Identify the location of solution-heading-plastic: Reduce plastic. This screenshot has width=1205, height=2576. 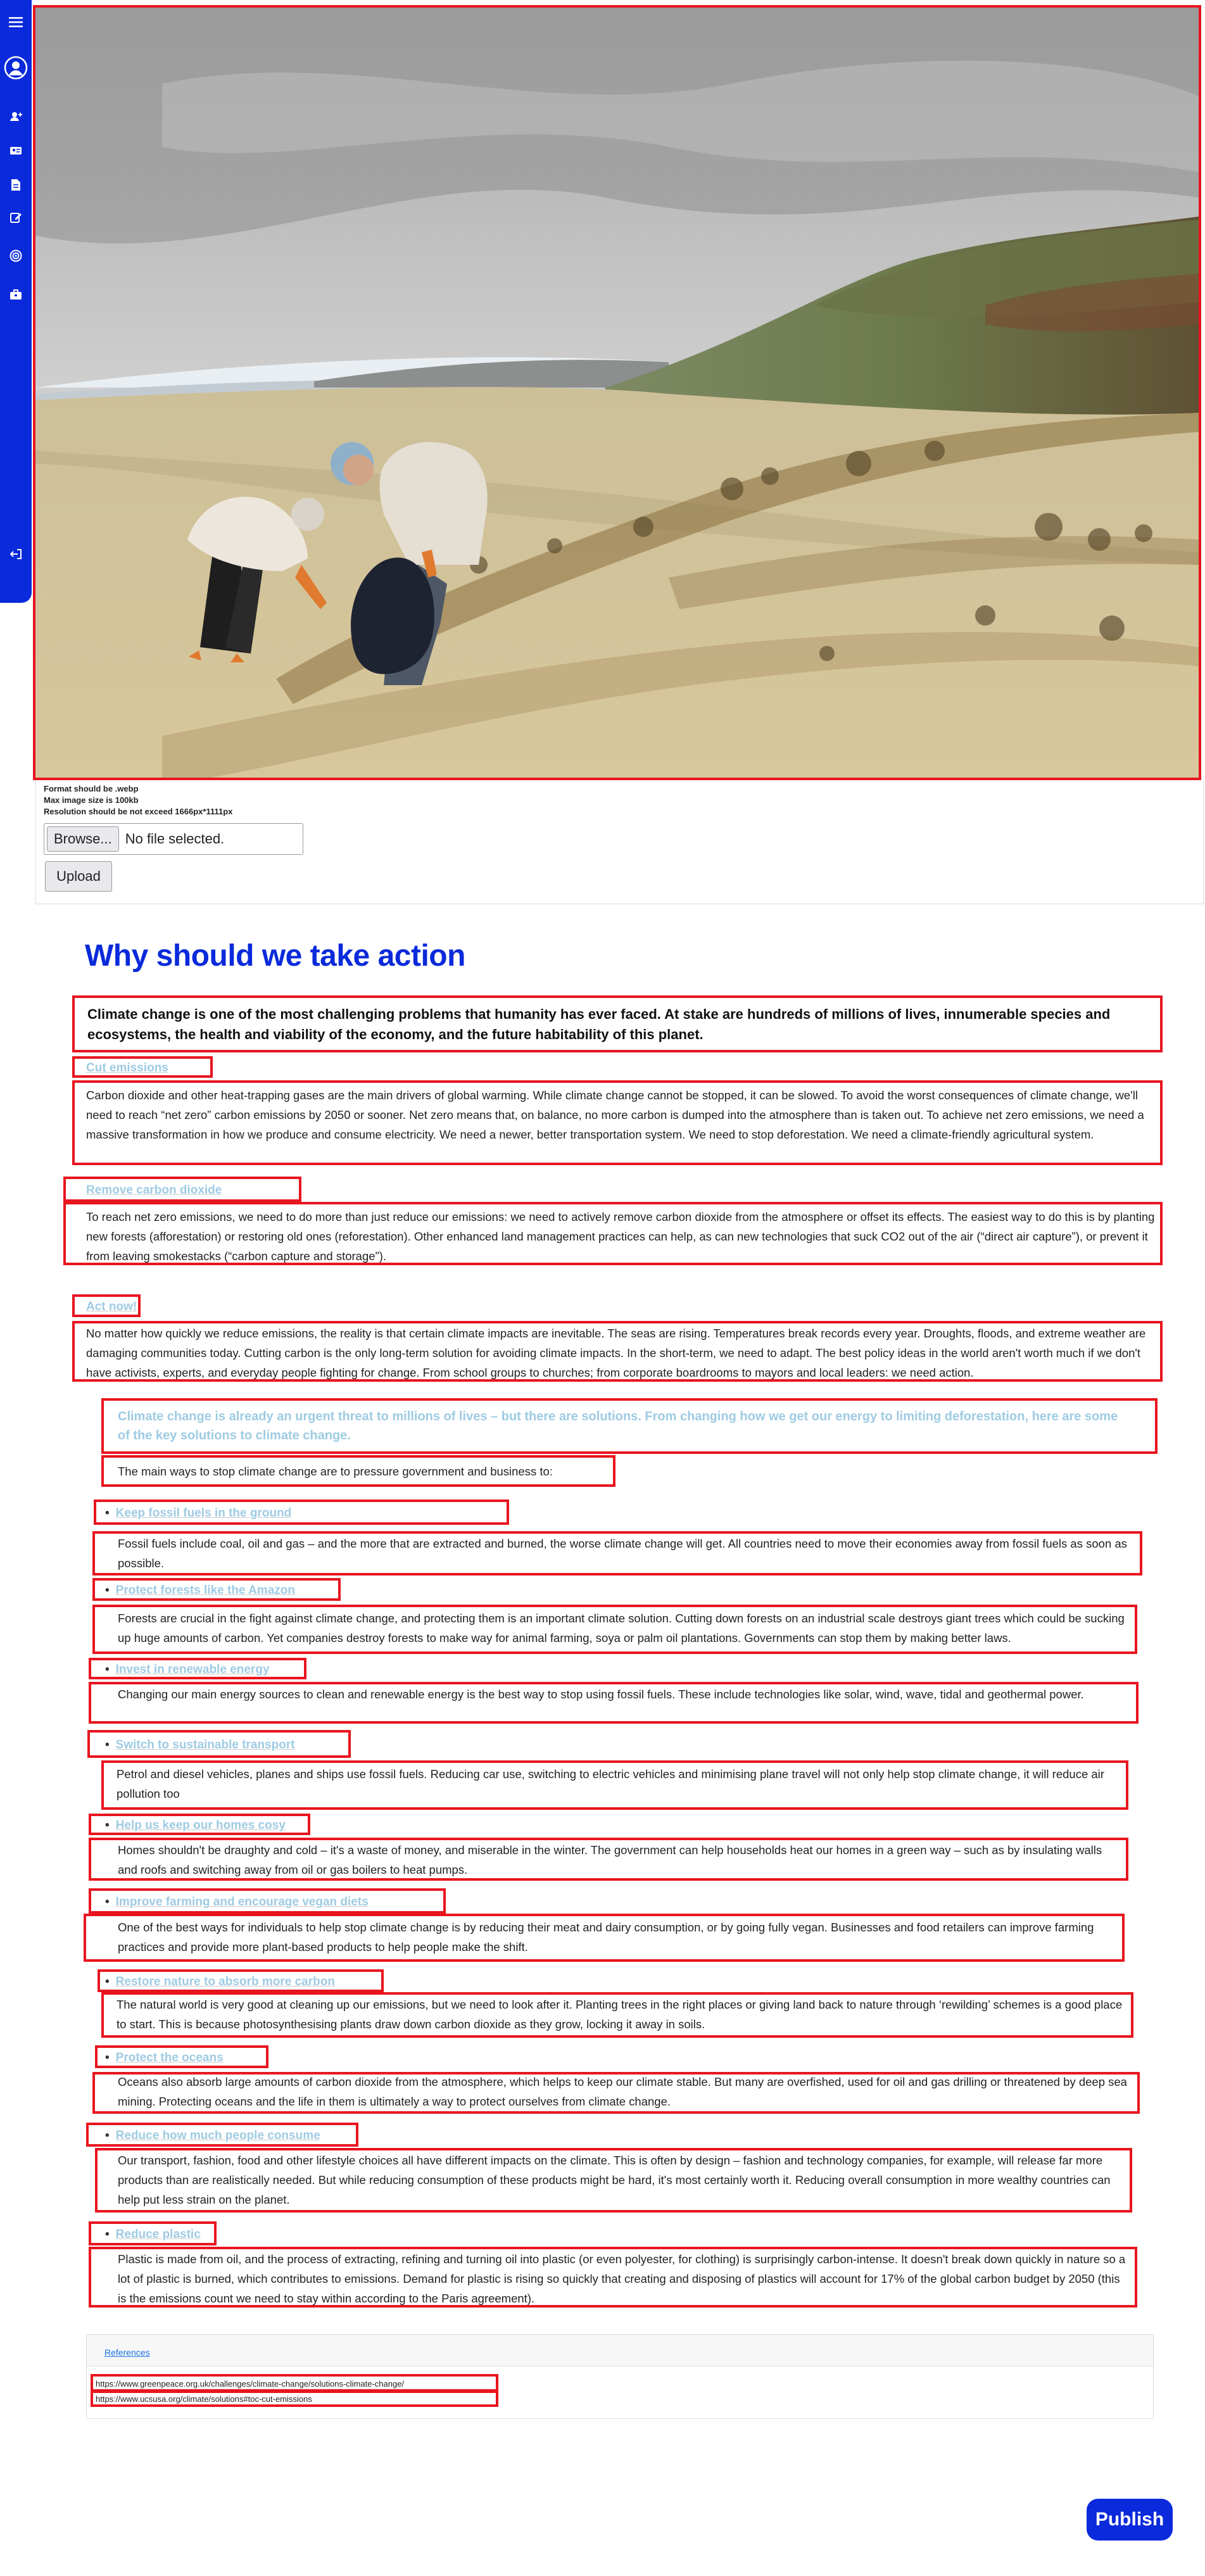
(153, 2235).